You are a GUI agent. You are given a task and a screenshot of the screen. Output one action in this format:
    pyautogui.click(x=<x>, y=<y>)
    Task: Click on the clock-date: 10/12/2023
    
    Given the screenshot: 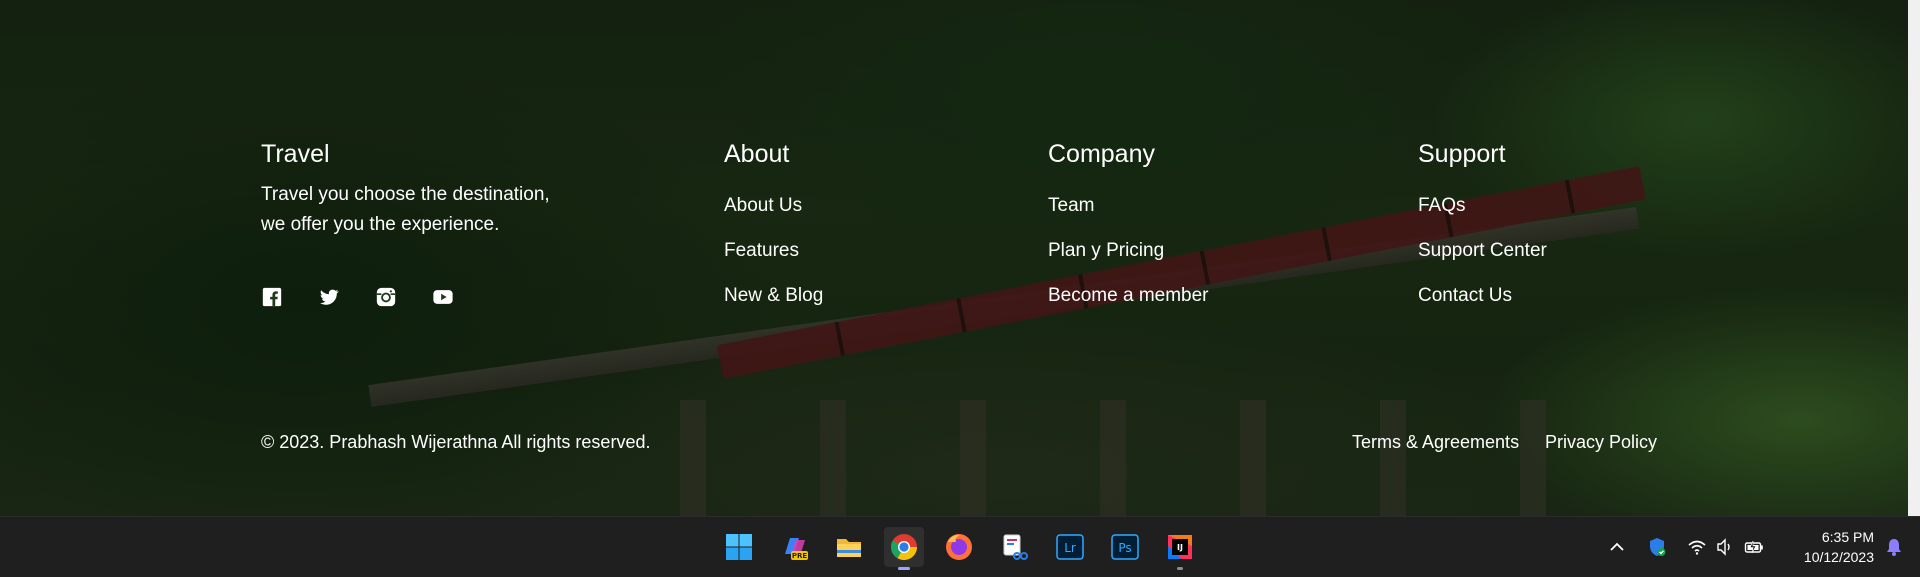 What is the action you would take?
    pyautogui.click(x=1838, y=557)
    